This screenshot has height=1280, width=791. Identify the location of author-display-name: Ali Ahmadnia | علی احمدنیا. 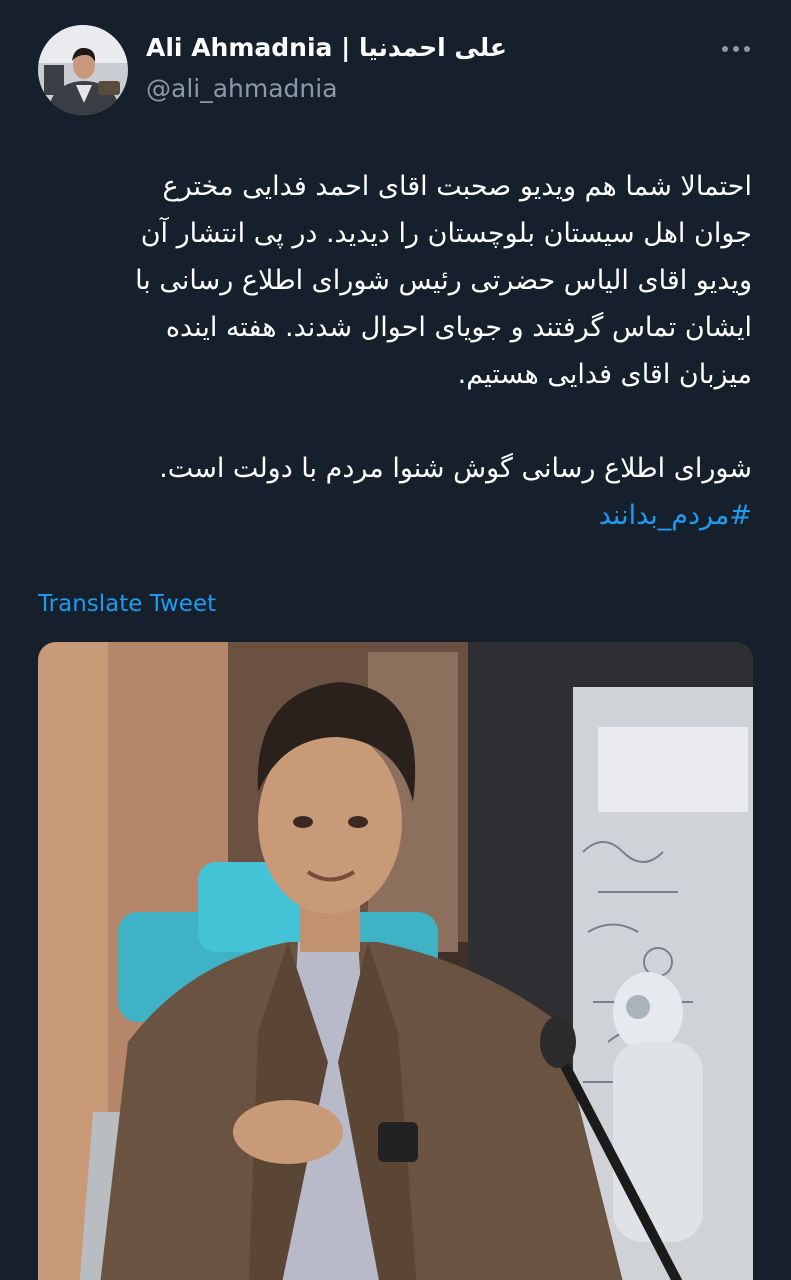
(326, 48).